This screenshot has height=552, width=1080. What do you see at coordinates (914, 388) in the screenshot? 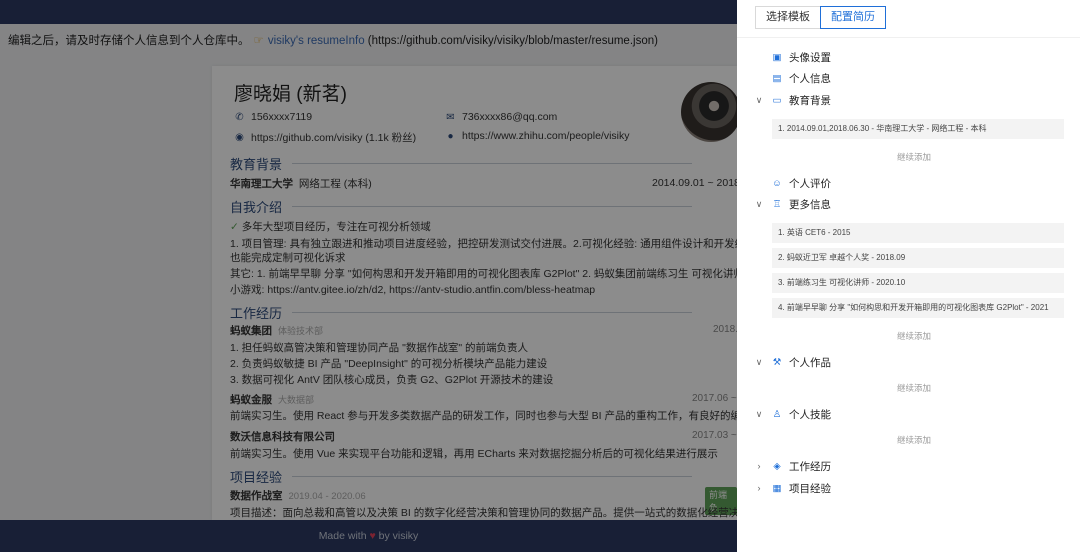
I see `add-works-button: 继续添加` at bounding box center [914, 388].